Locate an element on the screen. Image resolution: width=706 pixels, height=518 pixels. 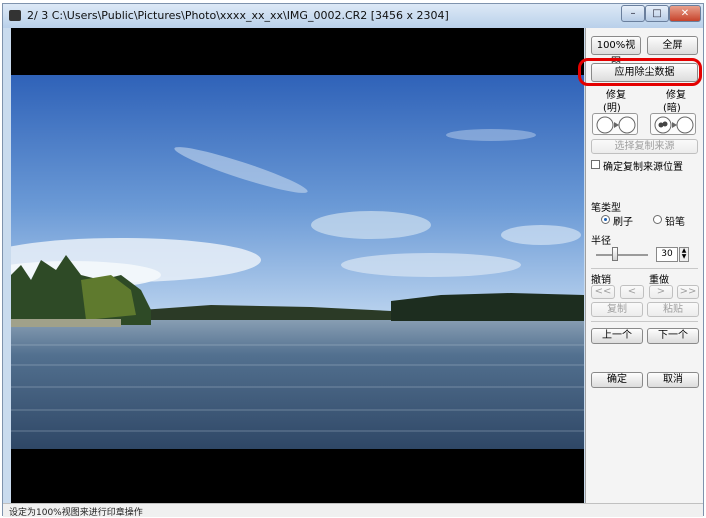
cancel-button: 取消 is located at coordinates (673, 380).